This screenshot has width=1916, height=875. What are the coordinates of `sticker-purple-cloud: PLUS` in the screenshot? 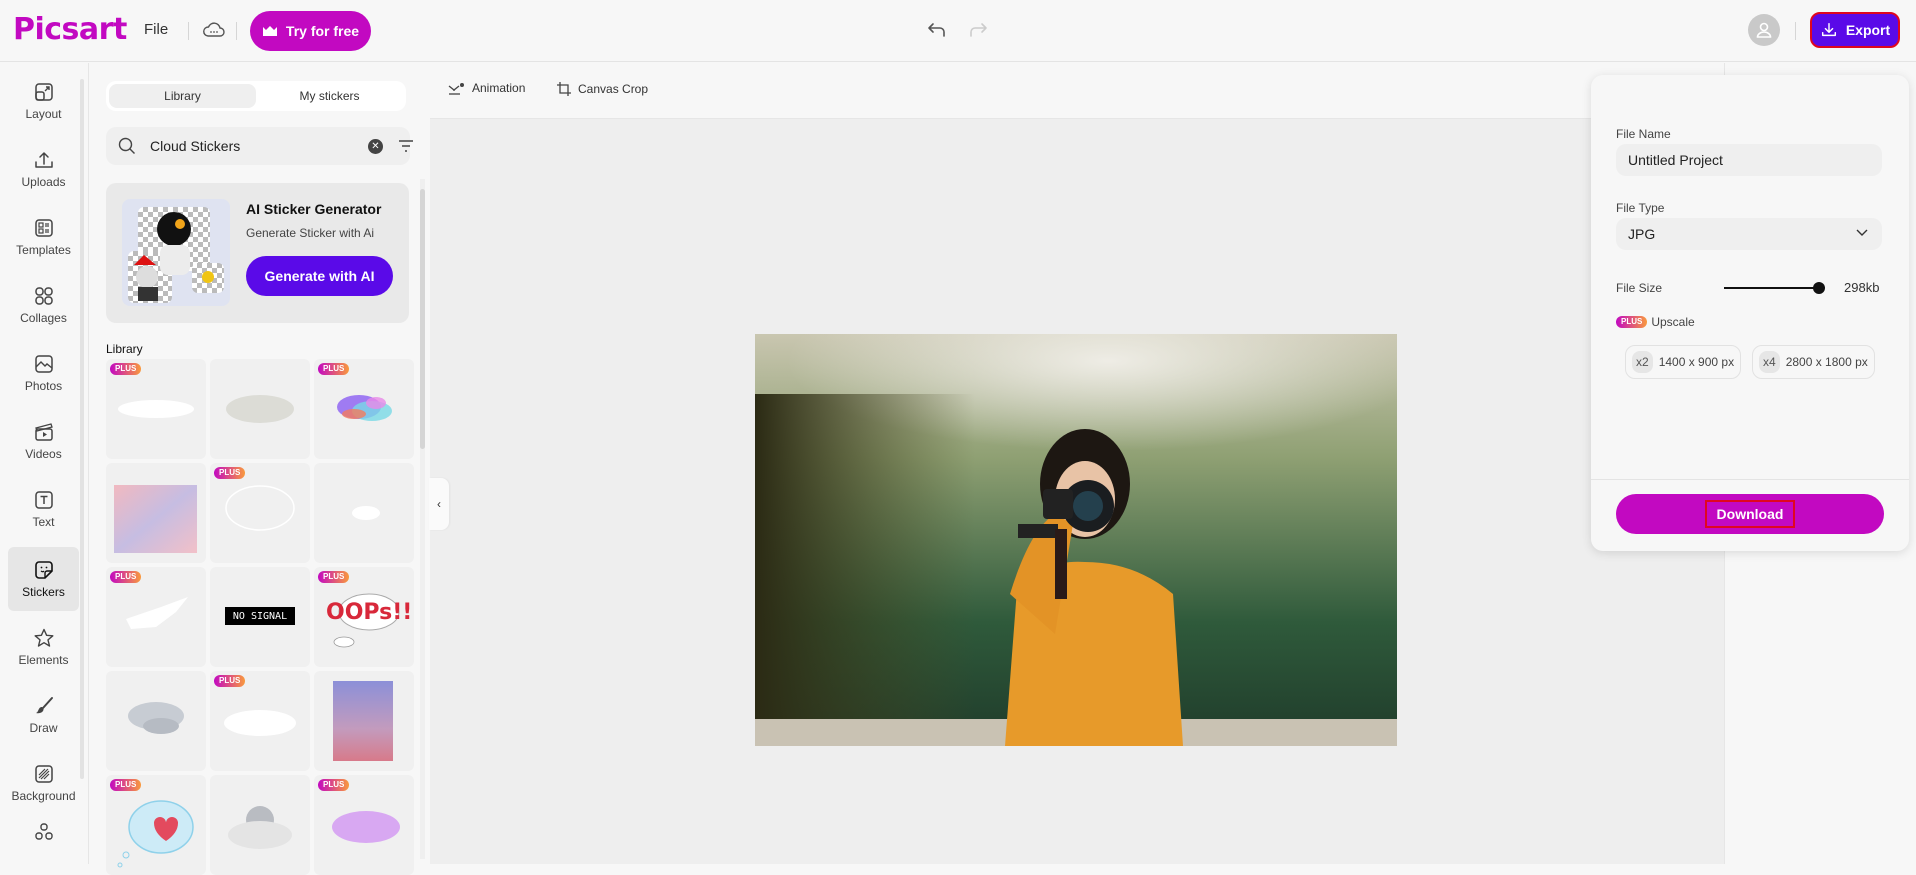 It's located at (364, 825).